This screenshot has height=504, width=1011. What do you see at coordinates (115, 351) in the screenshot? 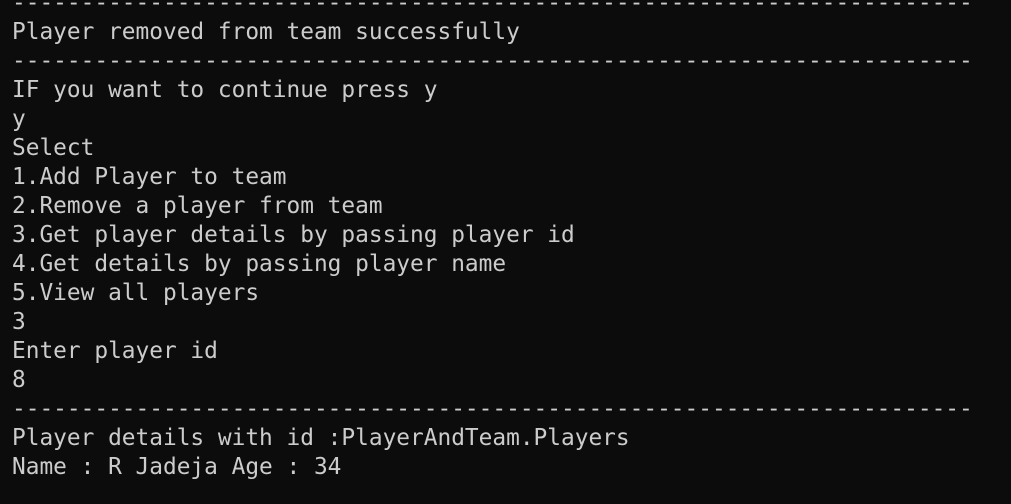
I see `player-id-prompt: Enter player id` at bounding box center [115, 351].